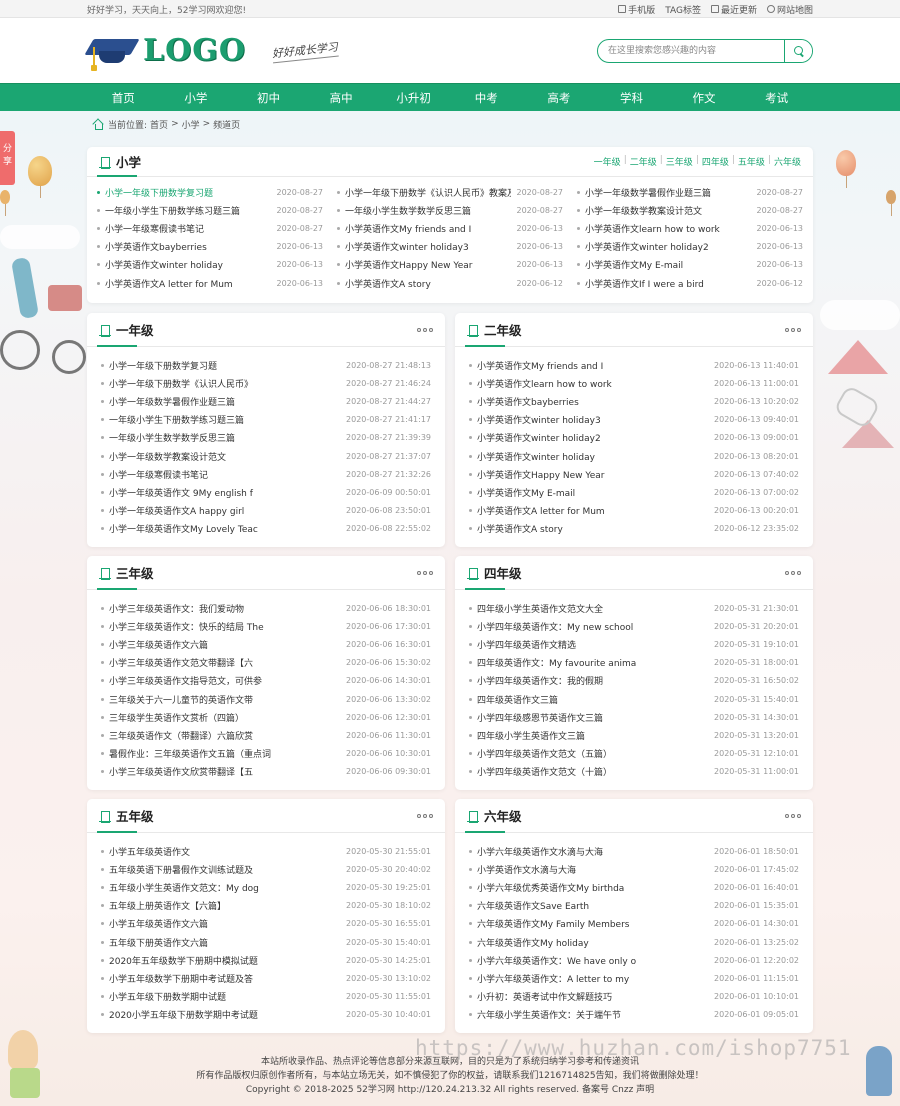 The height and width of the screenshot is (1106, 900). What do you see at coordinates (592, 978) in the screenshot?
I see `article-title: 小学六年级英语作文：A letter to my` at bounding box center [592, 978].